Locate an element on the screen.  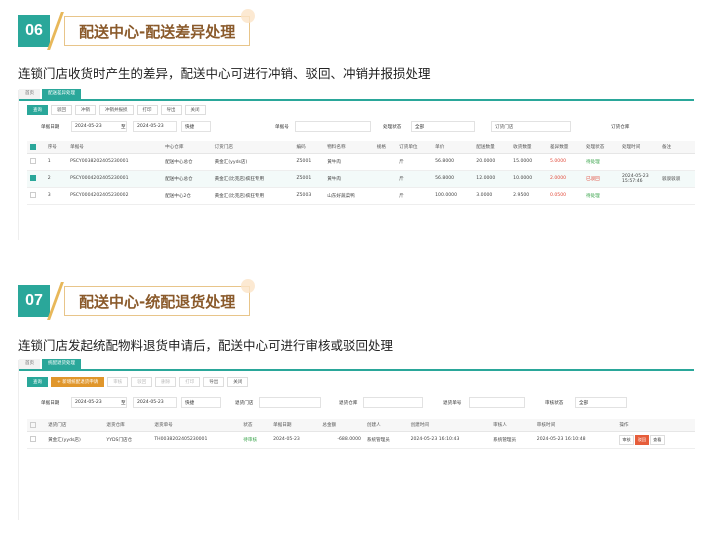
to-label: 至 is located at coordinates (123, 403).